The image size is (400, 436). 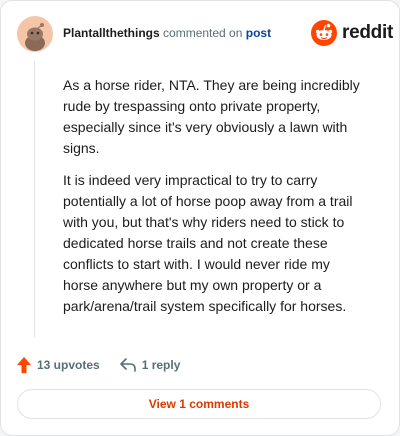 What do you see at coordinates (161, 365) in the screenshot?
I see `reply-count: 1 reply` at bounding box center [161, 365].